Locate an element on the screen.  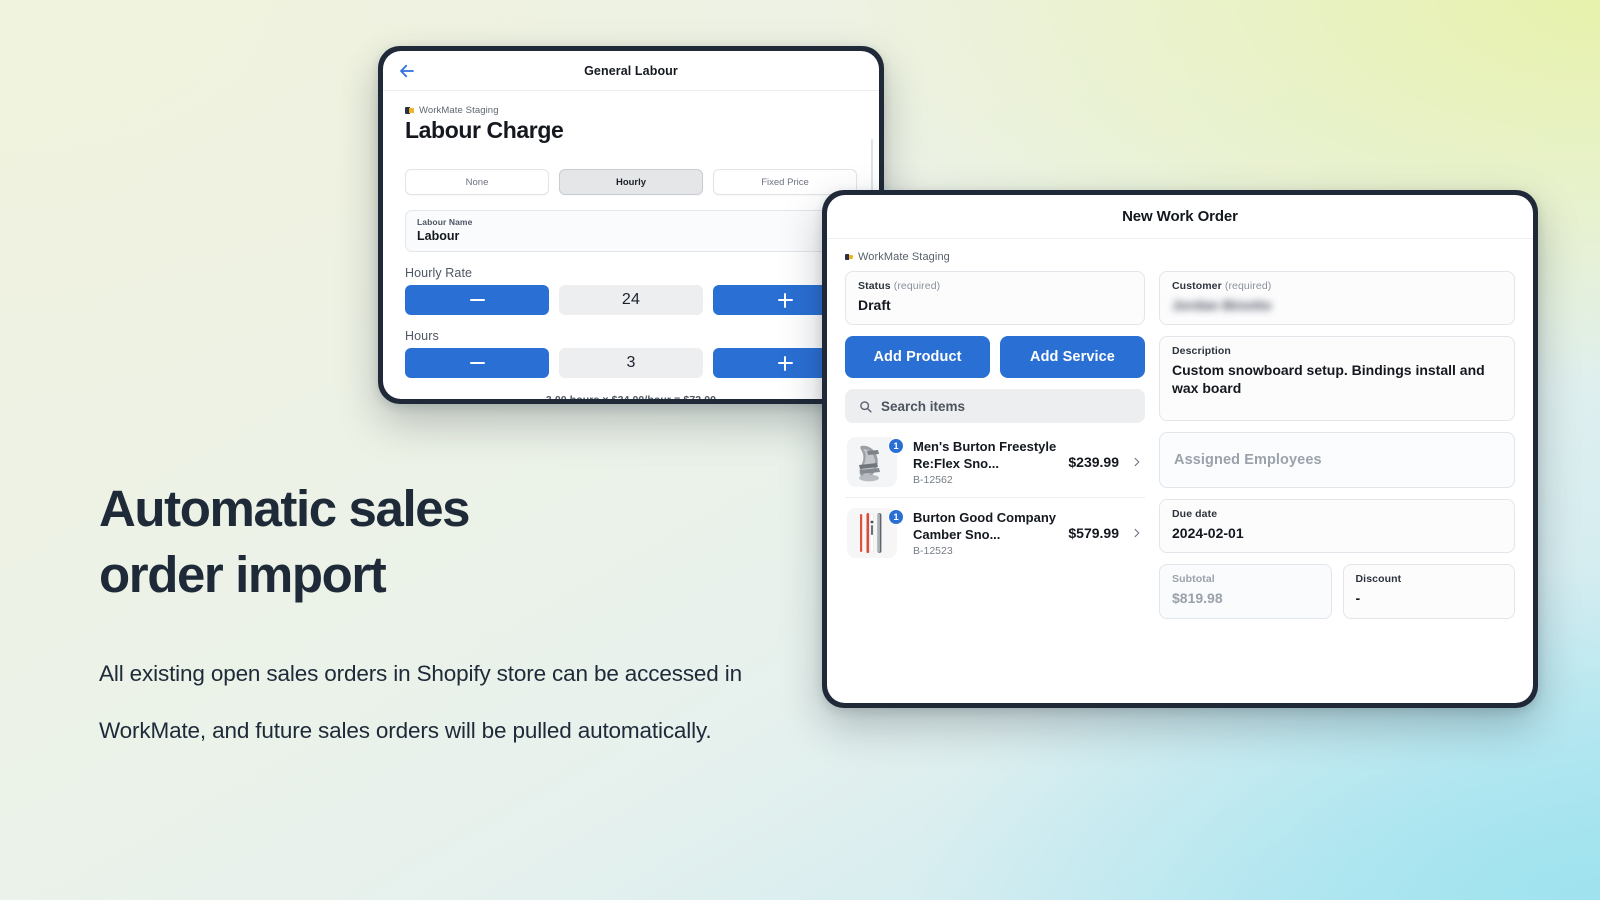
hourly-rate-value: 24 is located at coordinates (631, 300).